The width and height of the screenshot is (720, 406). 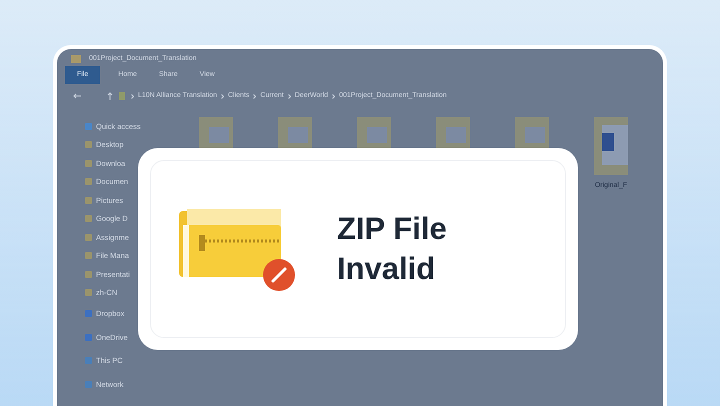 I want to click on error-title: ZIP File, so click(x=392, y=229).